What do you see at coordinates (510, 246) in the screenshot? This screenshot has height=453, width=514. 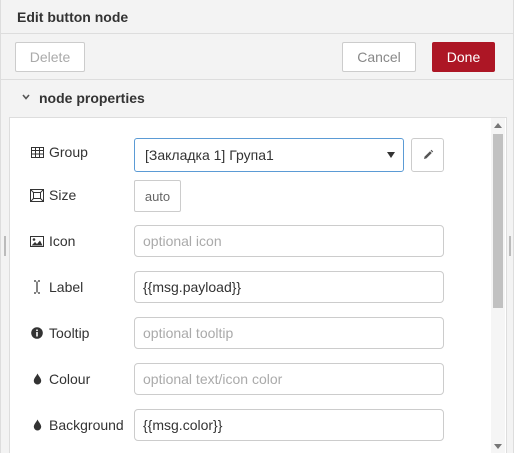 I see `resize-grip-right` at bounding box center [510, 246].